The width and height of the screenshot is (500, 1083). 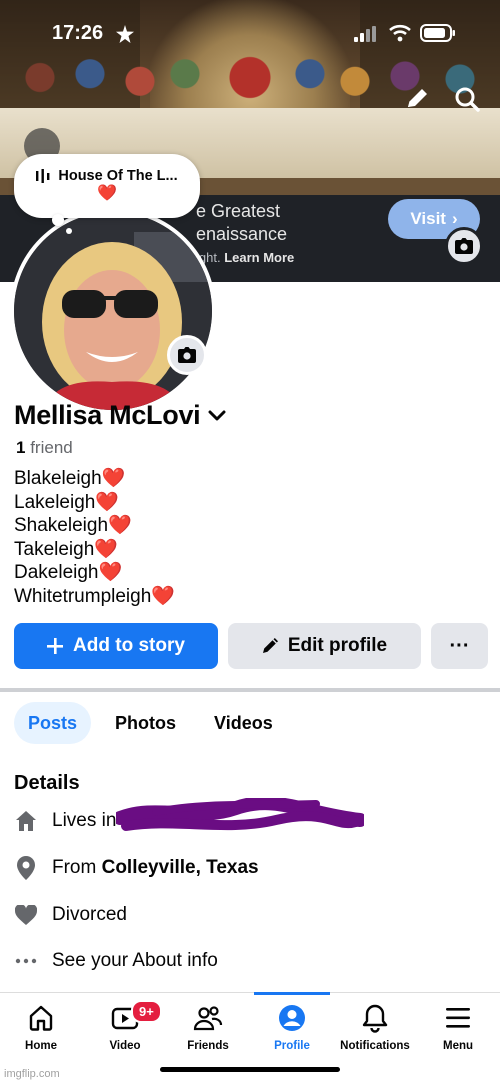 I want to click on learn-more-link: Learn More, so click(x=259, y=257).